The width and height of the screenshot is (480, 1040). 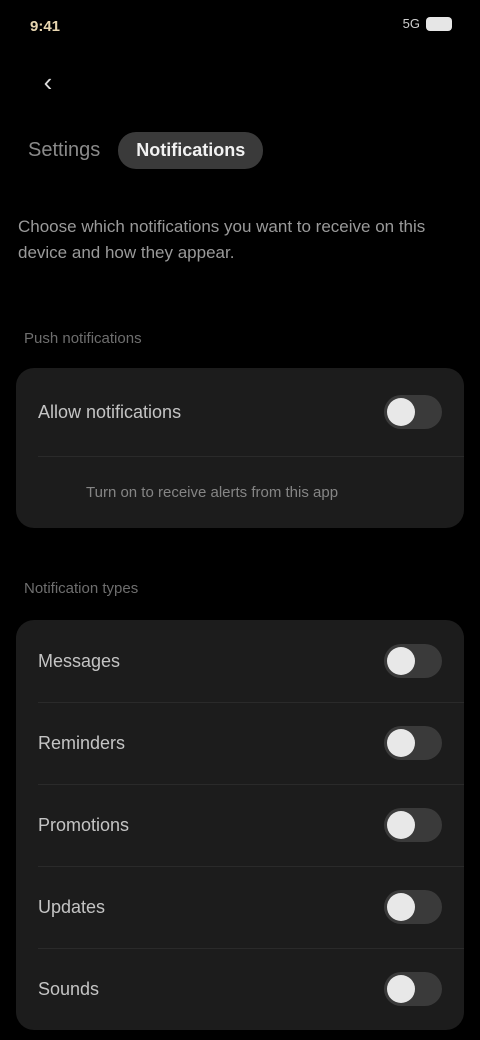 What do you see at coordinates (191, 150) in the screenshot?
I see `page-title: Notifications` at bounding box center [191, 150].